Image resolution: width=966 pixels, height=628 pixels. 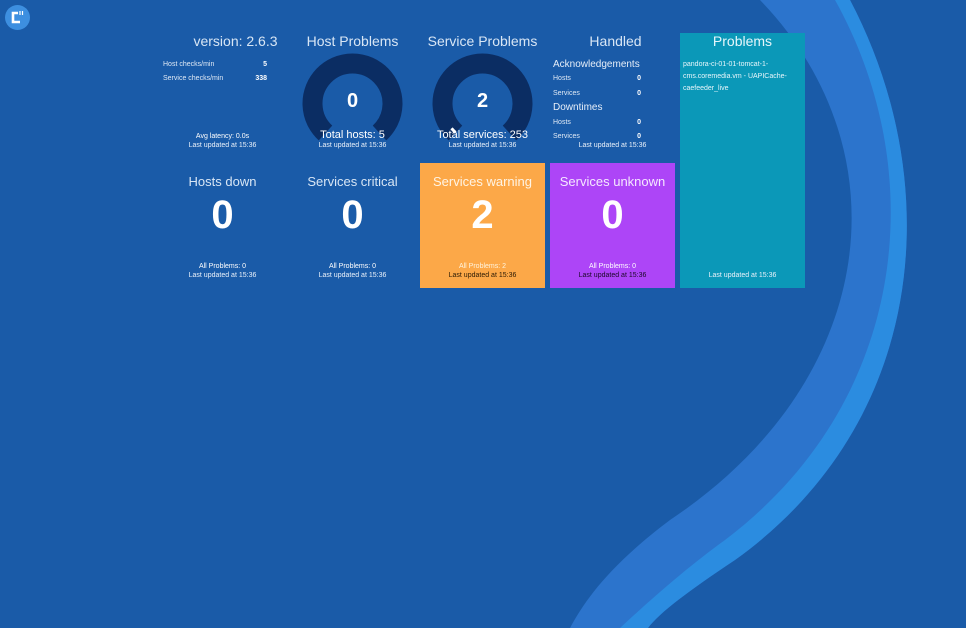 What do you see at coordinates (222, 181) in the screenshot?
I see `hosts-down-title: Hosts down` at bounding box center [222, 181].